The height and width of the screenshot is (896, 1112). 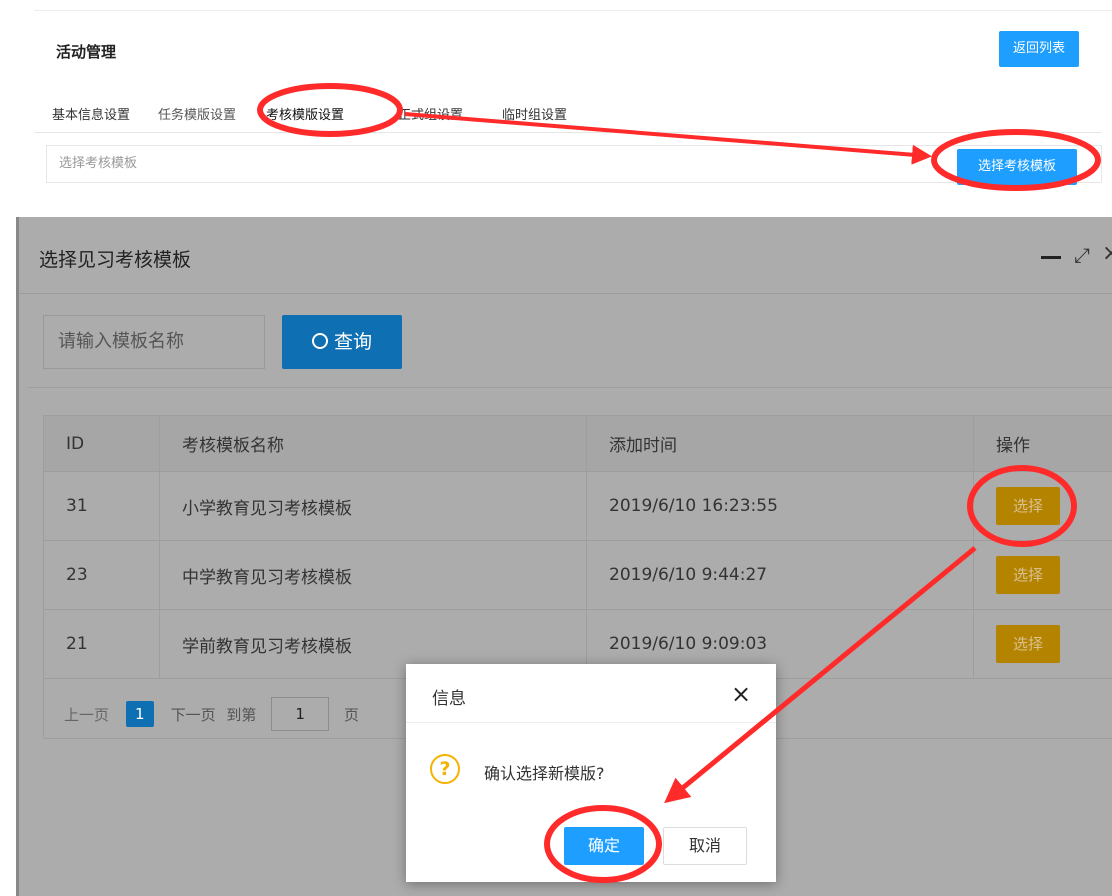 I want to click on settings-tabs: 基本信息设置 任务模版设置 考核模版设置 正式组设置 临时组设置, so click(x=568, y=115).